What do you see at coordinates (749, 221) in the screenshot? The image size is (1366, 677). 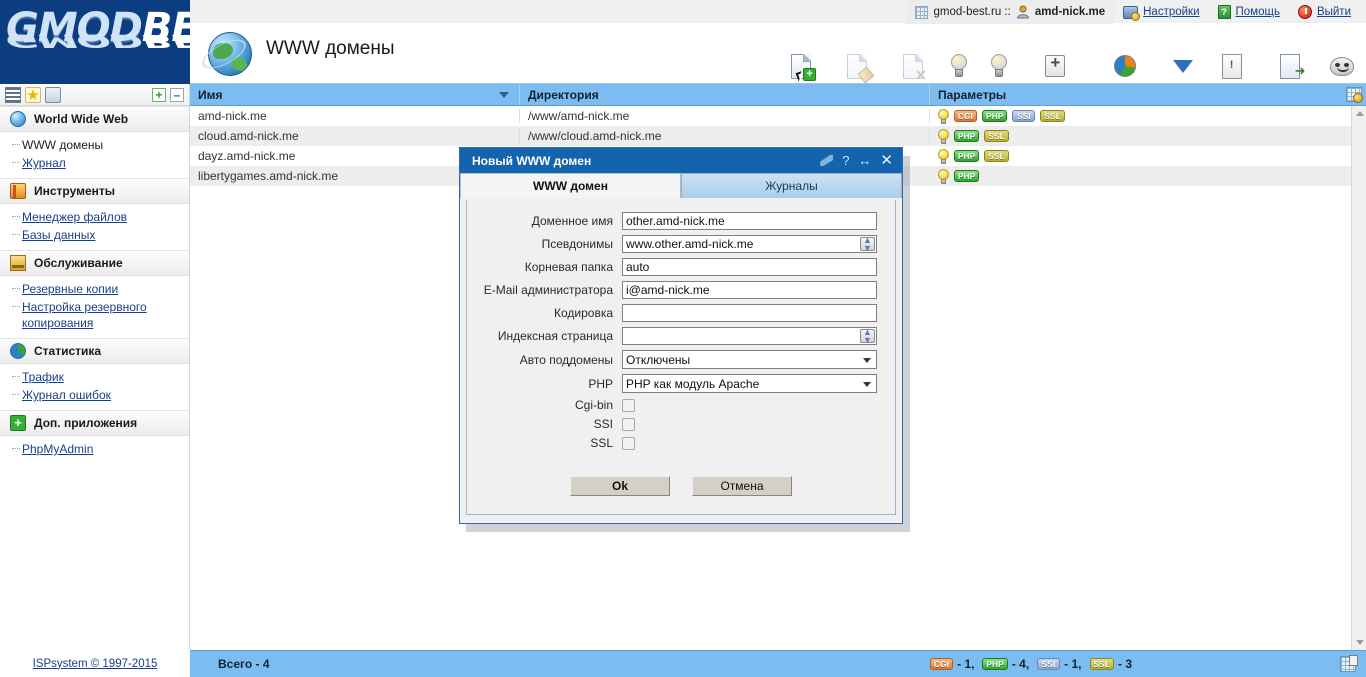 I see `domain-name-input` at bounding box center [749, 221].